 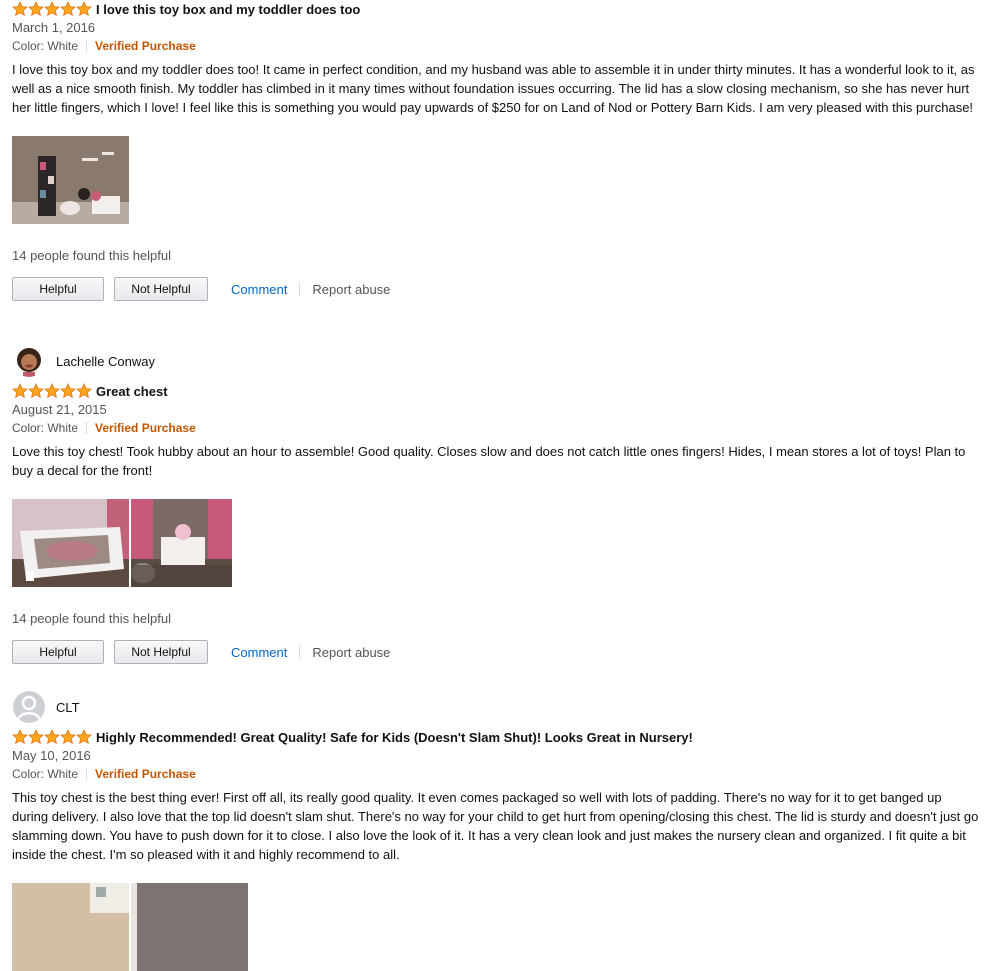 I want to click on review-date: August 21, 2015, so click(x=59, y=409).